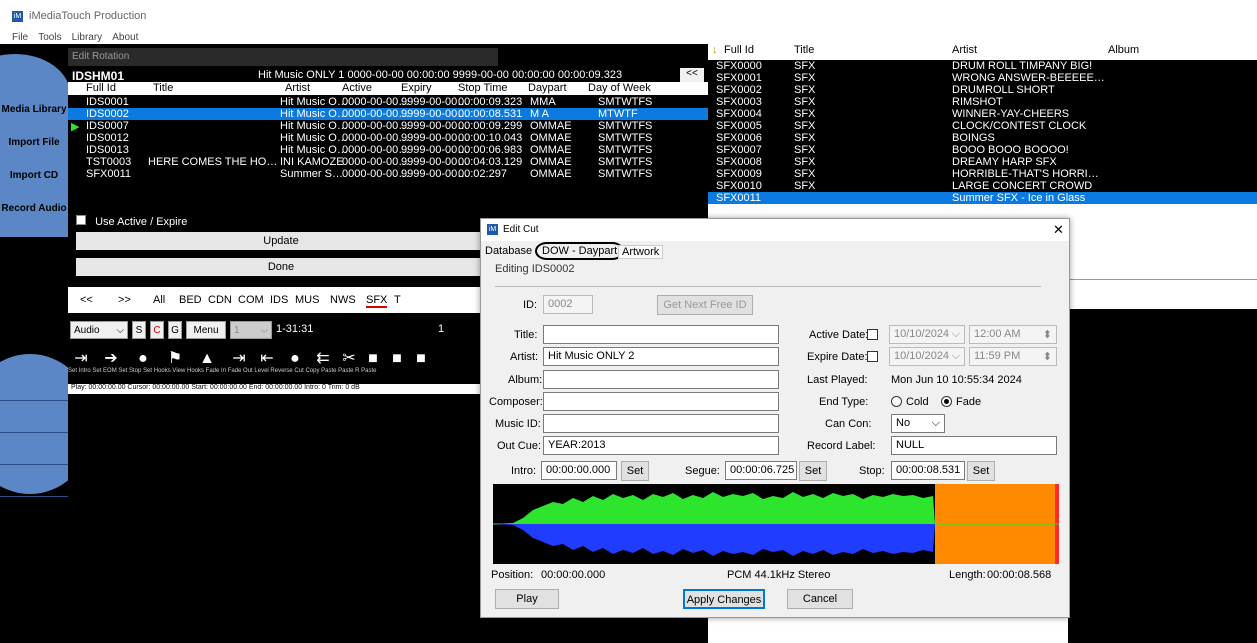 This screenshot has width=1257, height=643. What do you see at coordinates (1013, 356) in the screenshot?
I see `expire-time-picker: 11:59 PM ⬍` at bounding box center [1013, 356].